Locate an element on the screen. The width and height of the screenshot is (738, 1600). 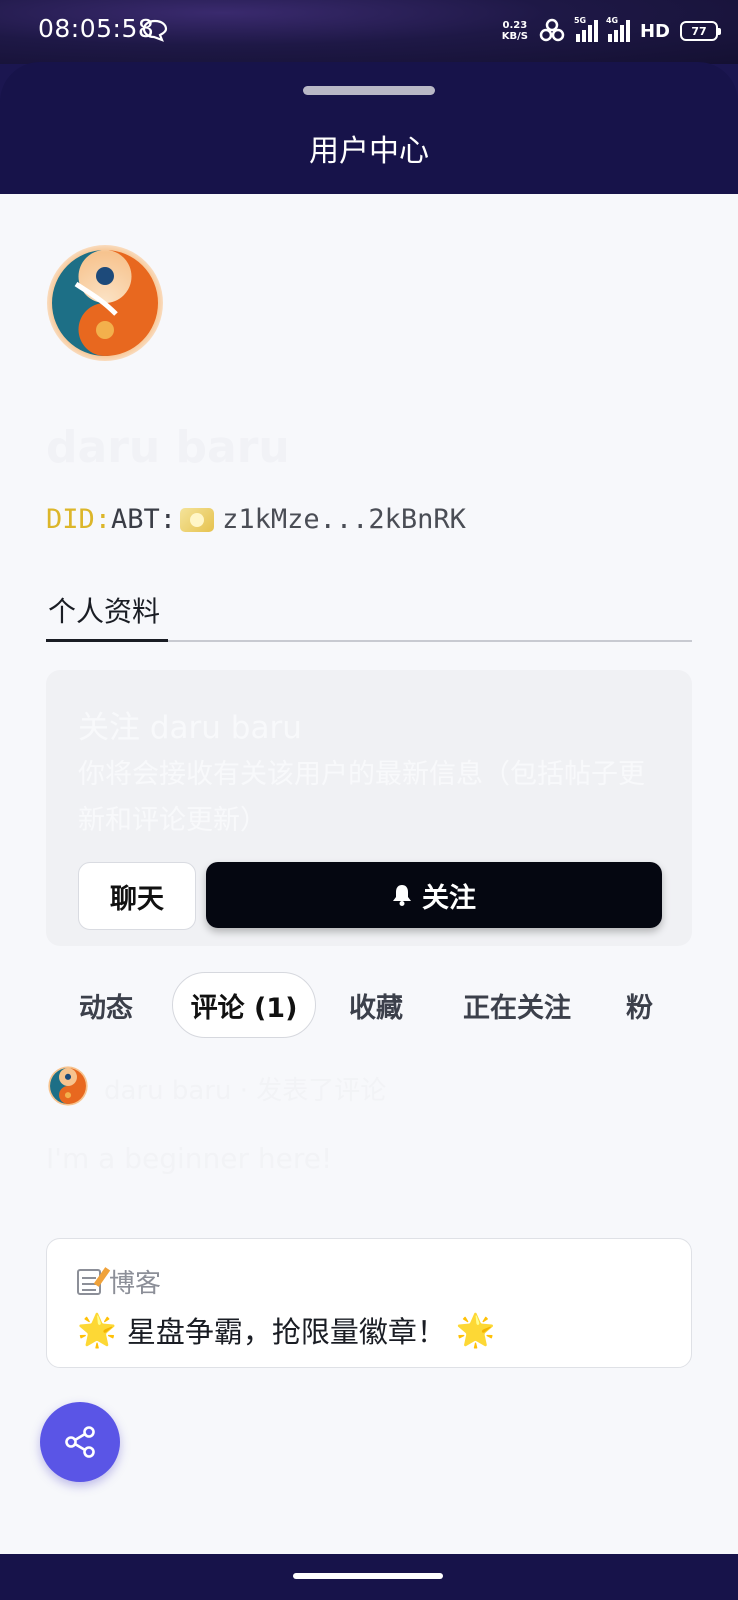
content-tabs: 动态 评论 (1) 收藏 正在关注 粉 is located at coordinates (354, 1006).